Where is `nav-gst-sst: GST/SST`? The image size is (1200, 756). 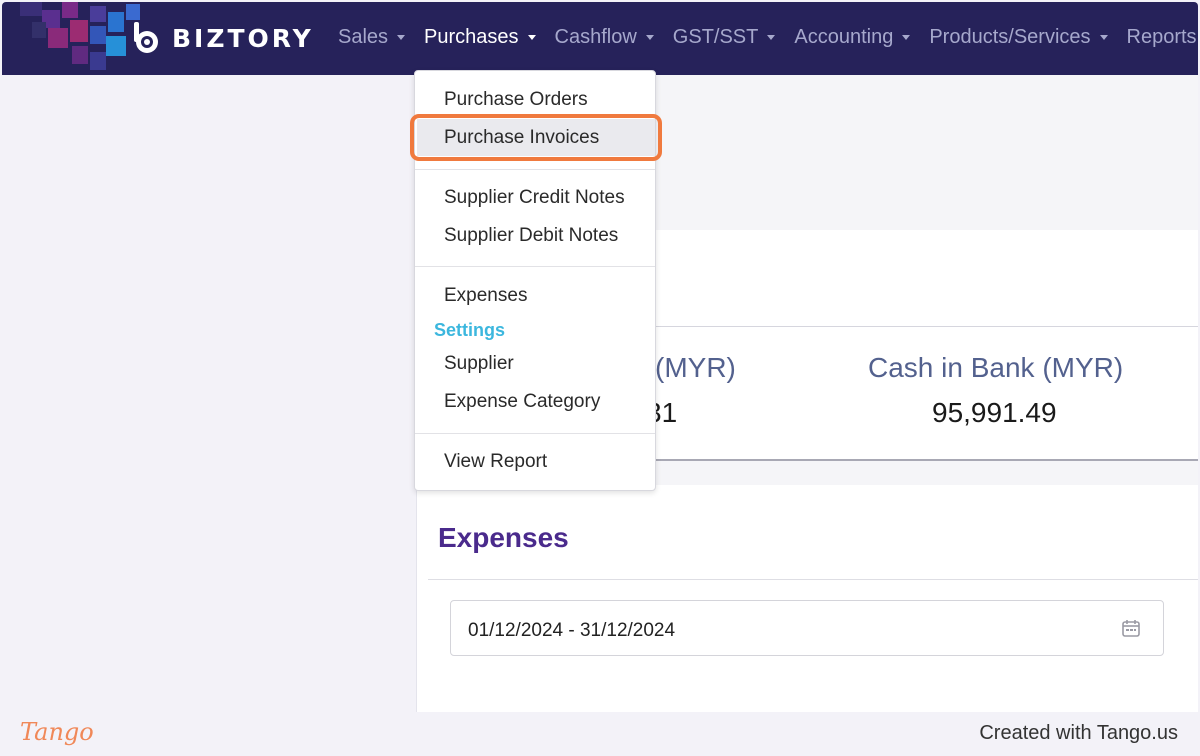 nav-gst-sst: GST/SST is located at coordinates (724, 37).